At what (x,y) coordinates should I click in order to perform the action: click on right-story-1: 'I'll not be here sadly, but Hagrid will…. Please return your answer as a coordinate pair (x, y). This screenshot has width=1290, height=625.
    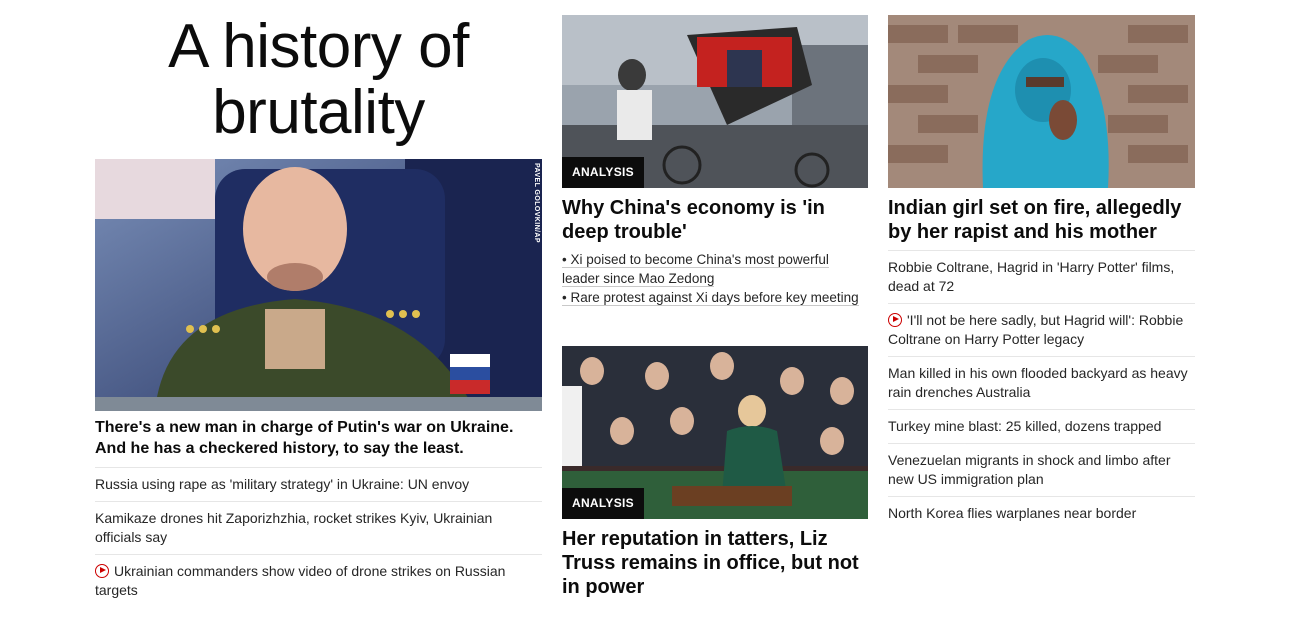
    Looking at the image, I should click on (1041, 330).